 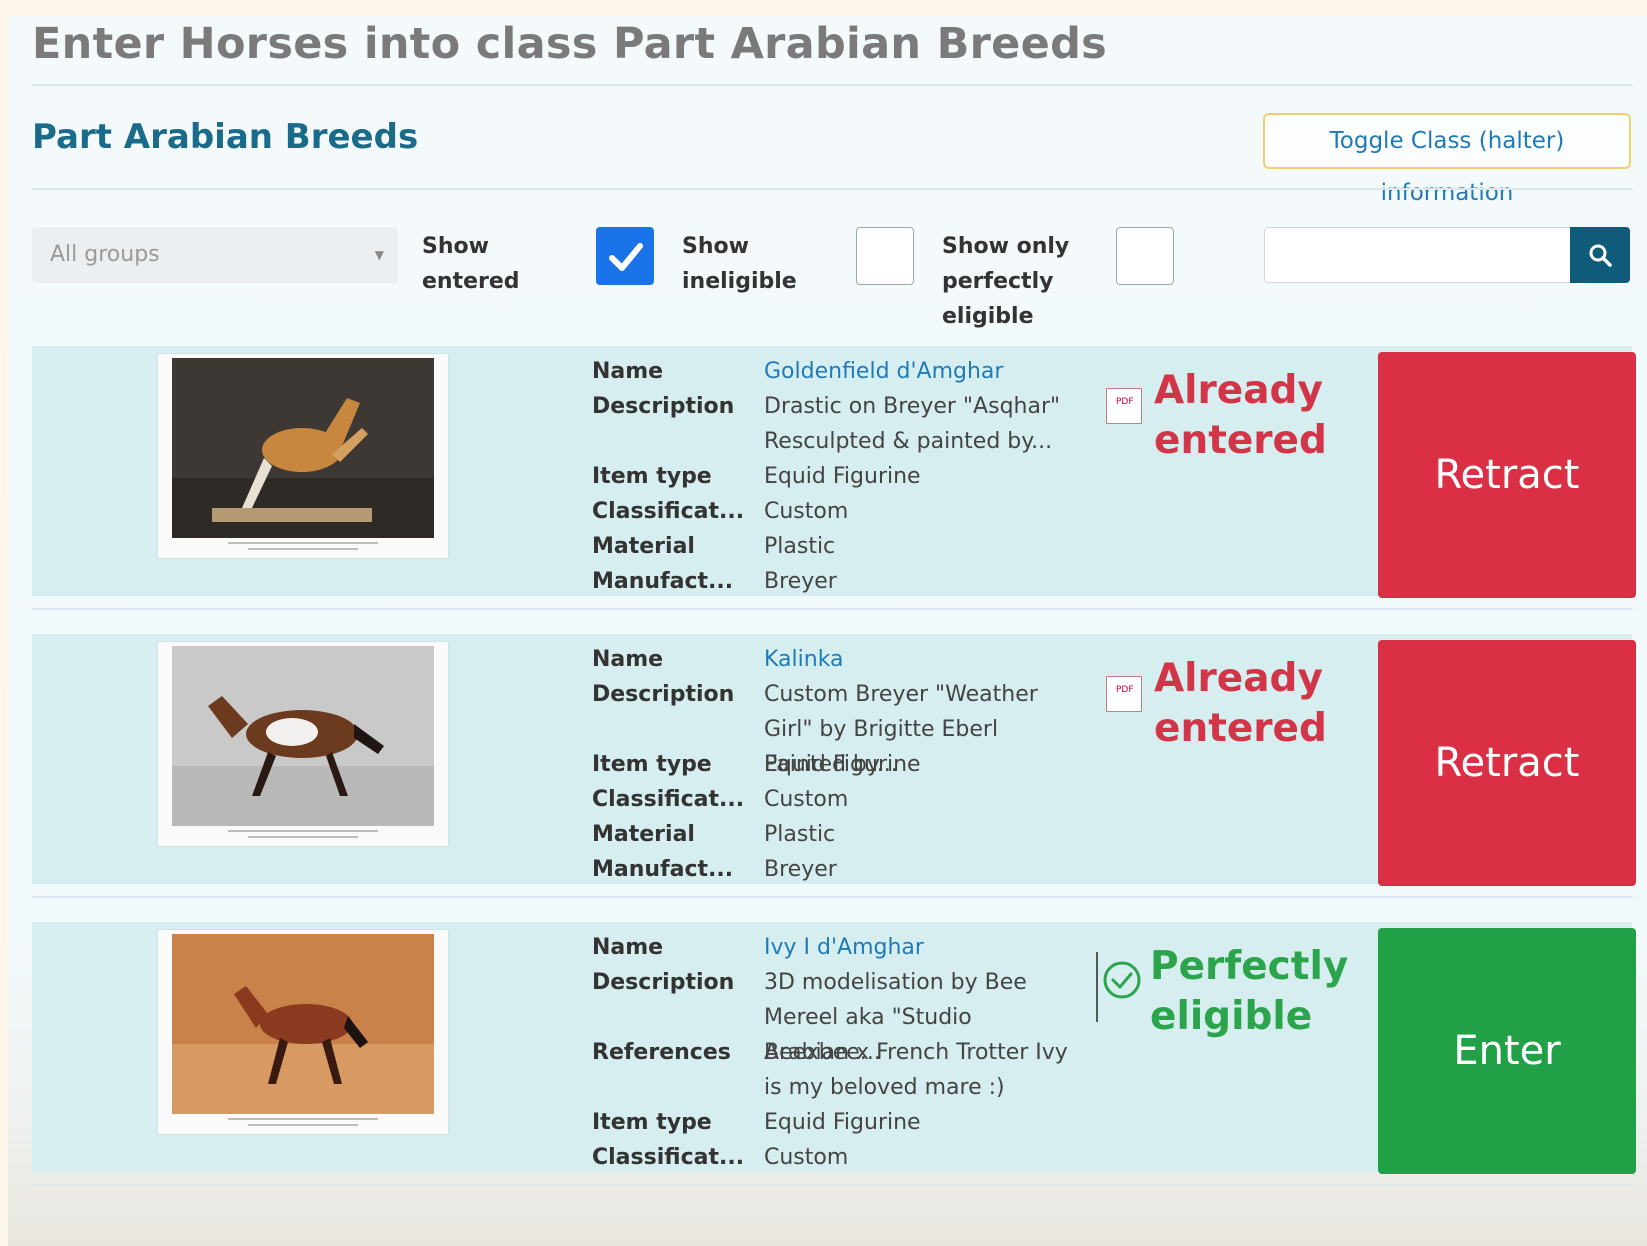 What do you see at coordinates (885, 256) in the screenshot?
I see `show-ineligible-checkbox` at bounding box center [885, 256].